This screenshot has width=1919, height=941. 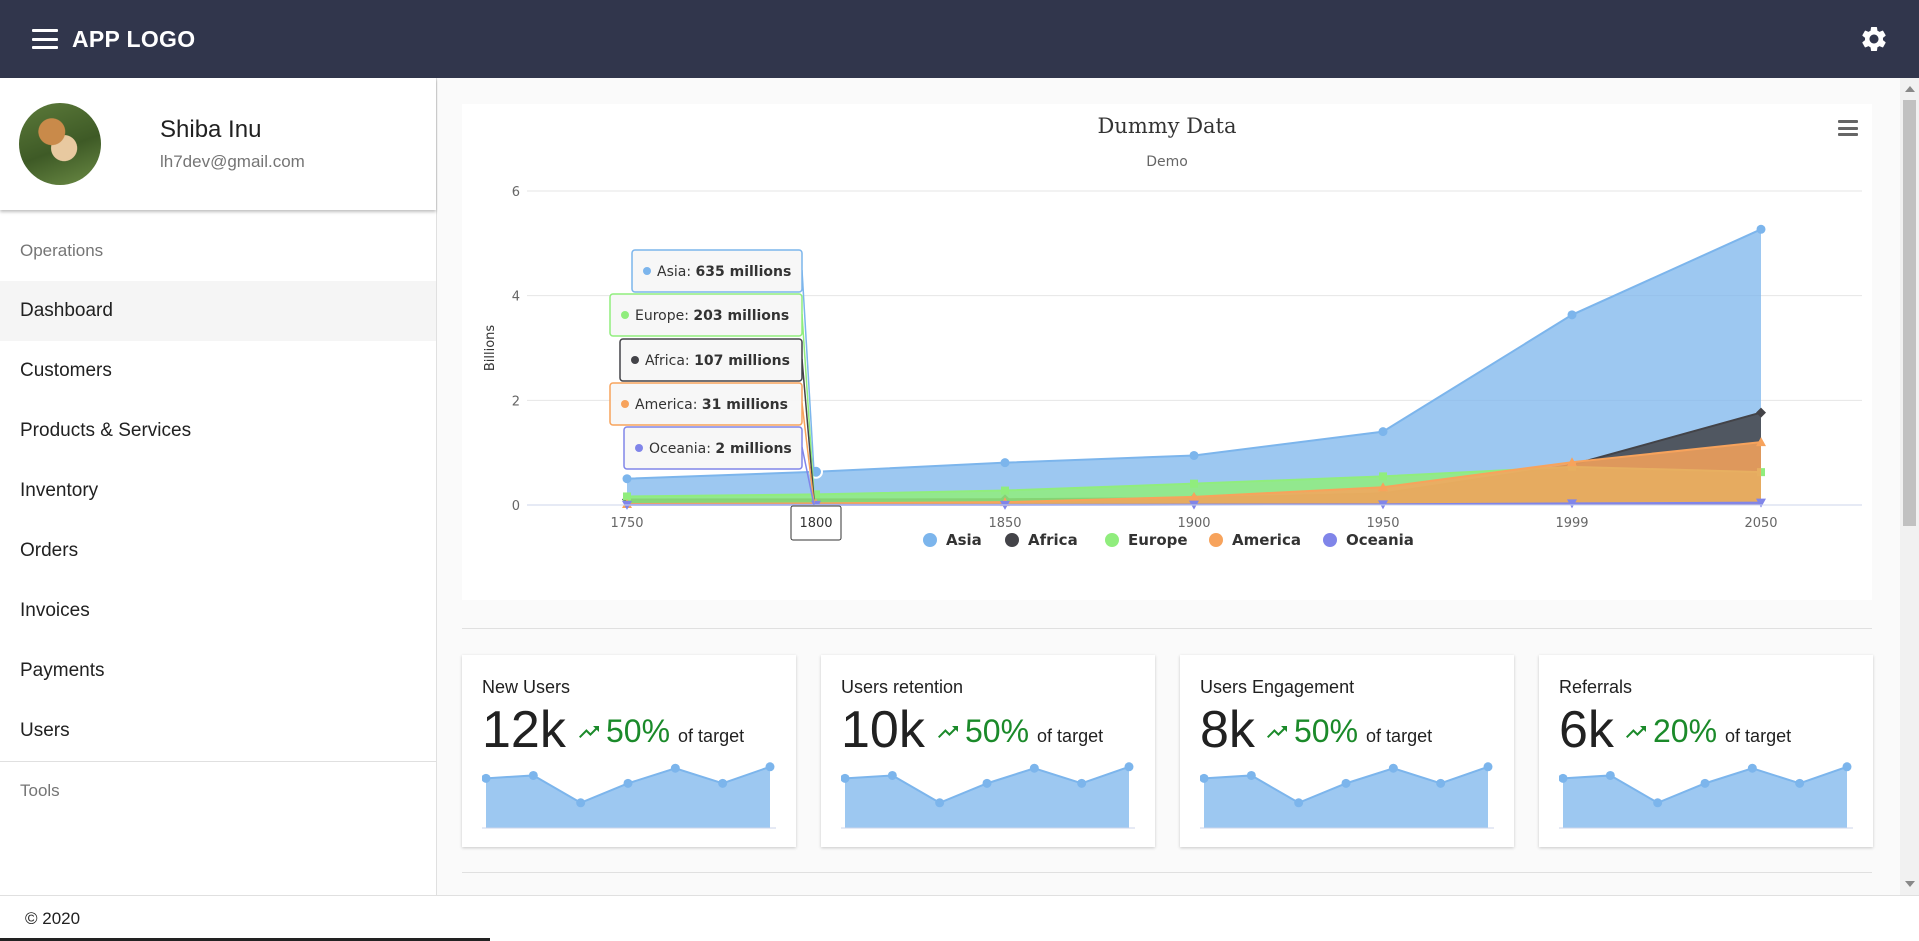 What do you see at coordinates (60, 144) in the screenshot?
I see `avatar` at bounding box center [60, 144].